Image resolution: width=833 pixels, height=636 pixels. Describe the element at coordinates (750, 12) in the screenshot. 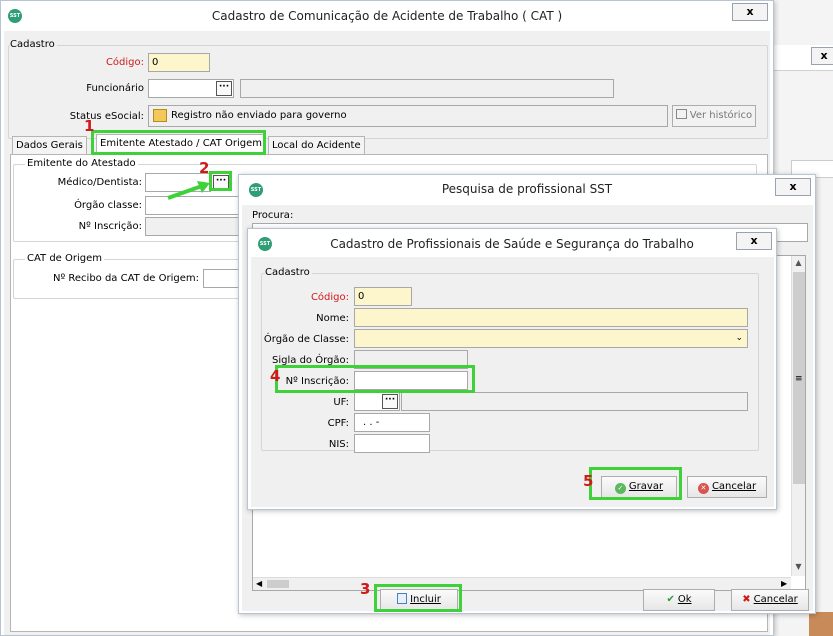

I see `cat-close-button: x` at that location.